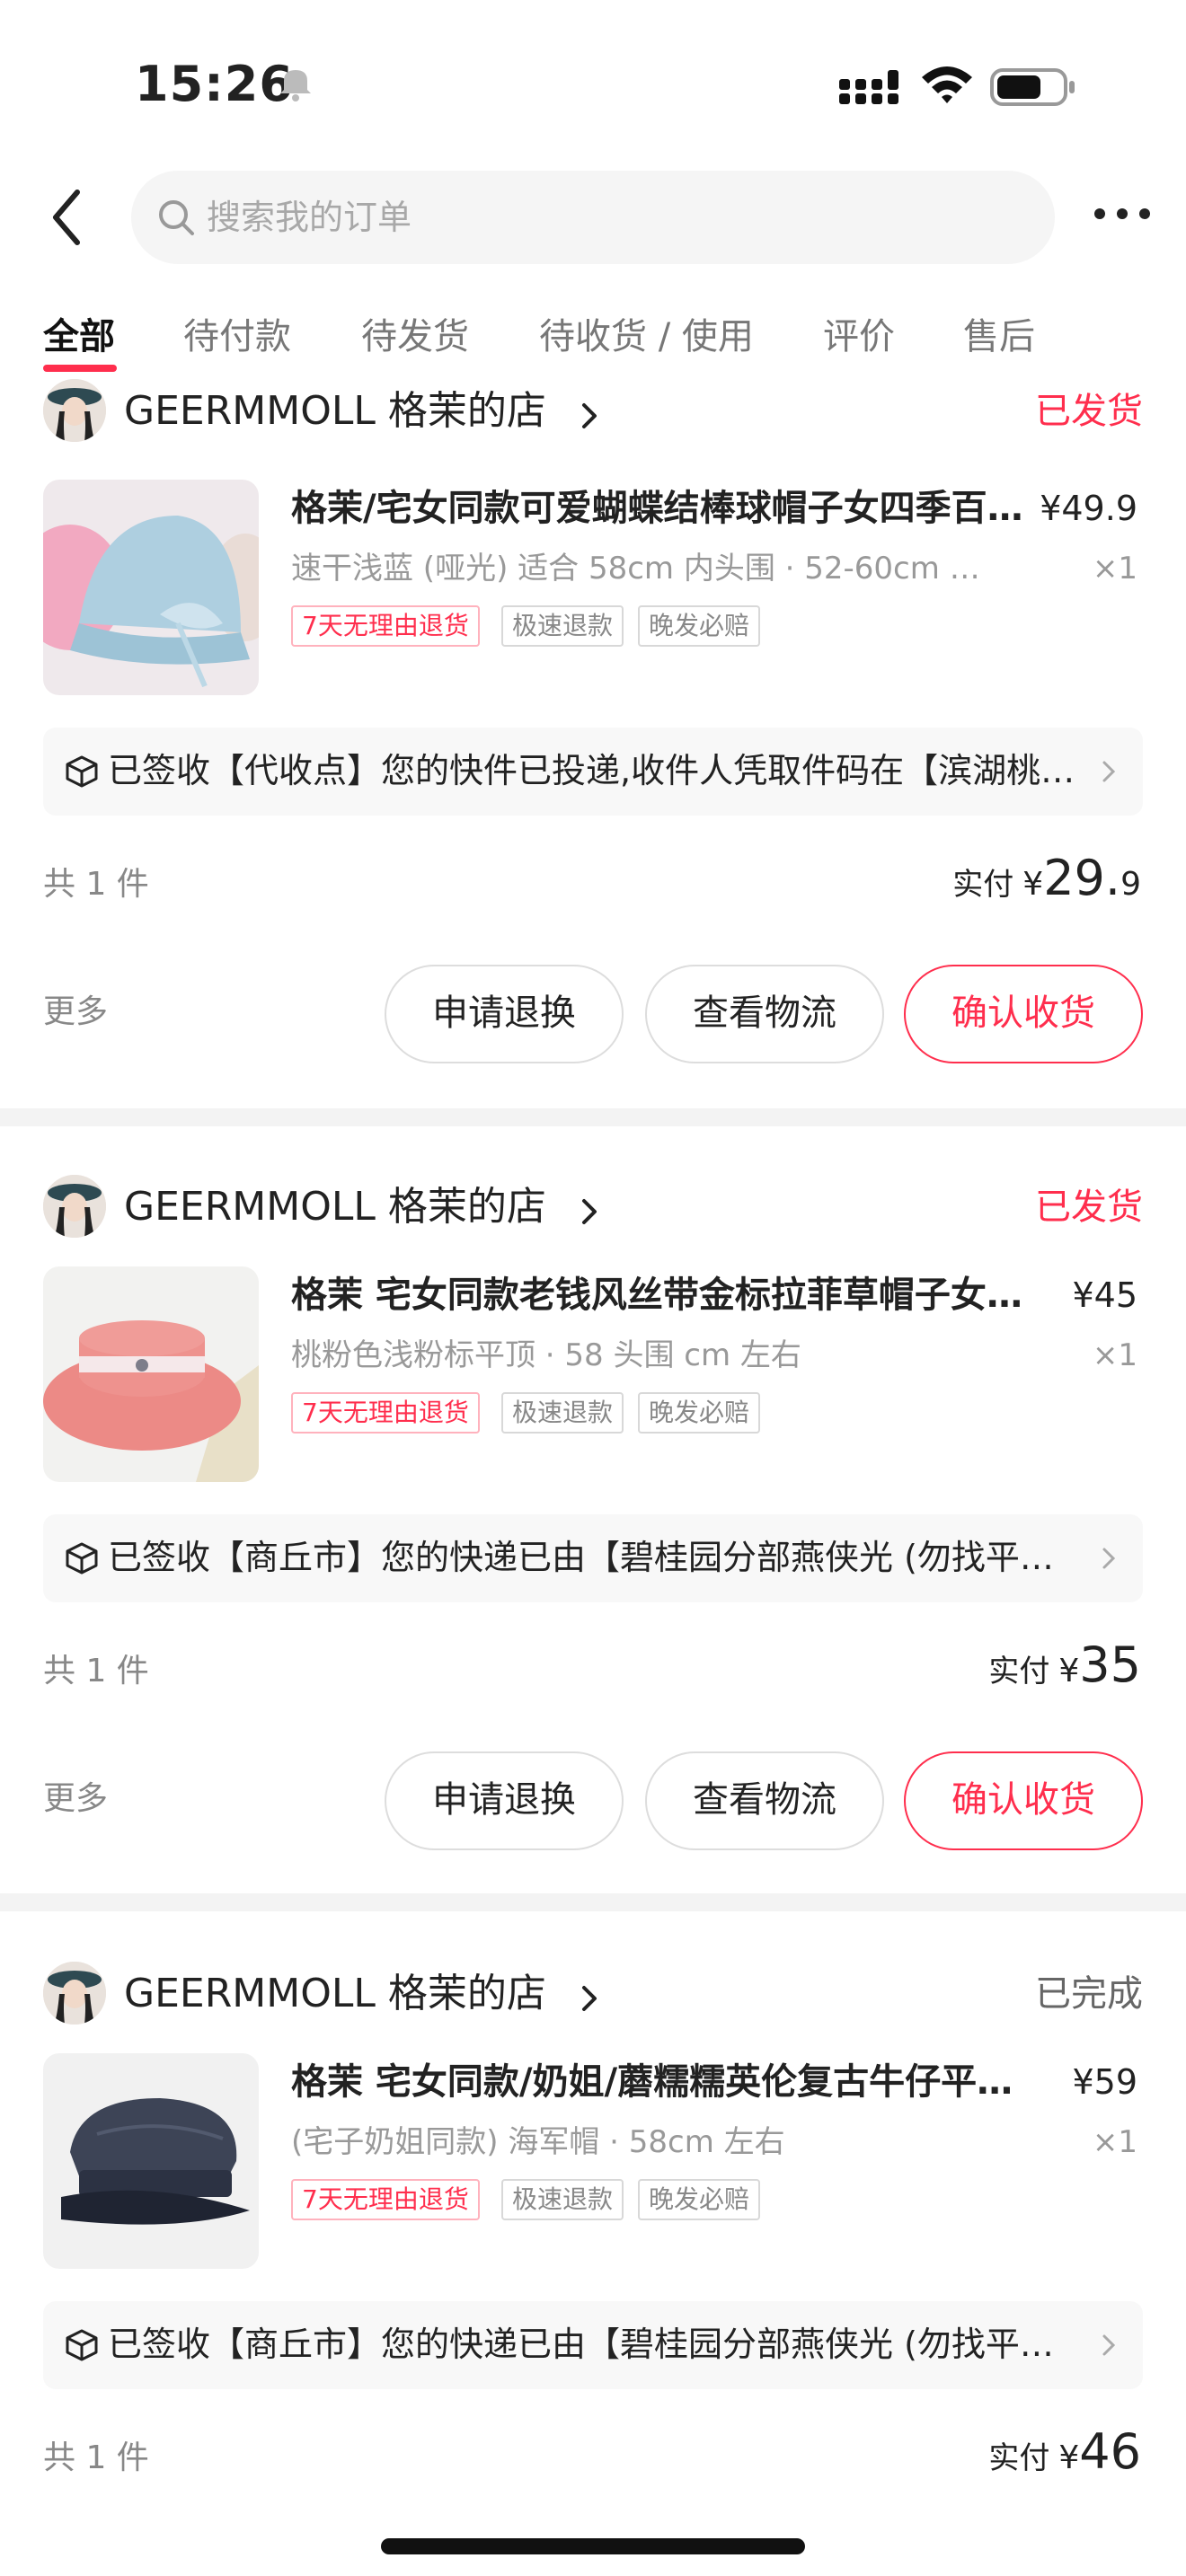 Image resolution: width=1186 pixels, height=2576 pixels. I want to click on product-title: 格茉 宅女同款/奶姐/蘑糯糯英伦复古牛仔平顶海军帽, so click(664, 2082).